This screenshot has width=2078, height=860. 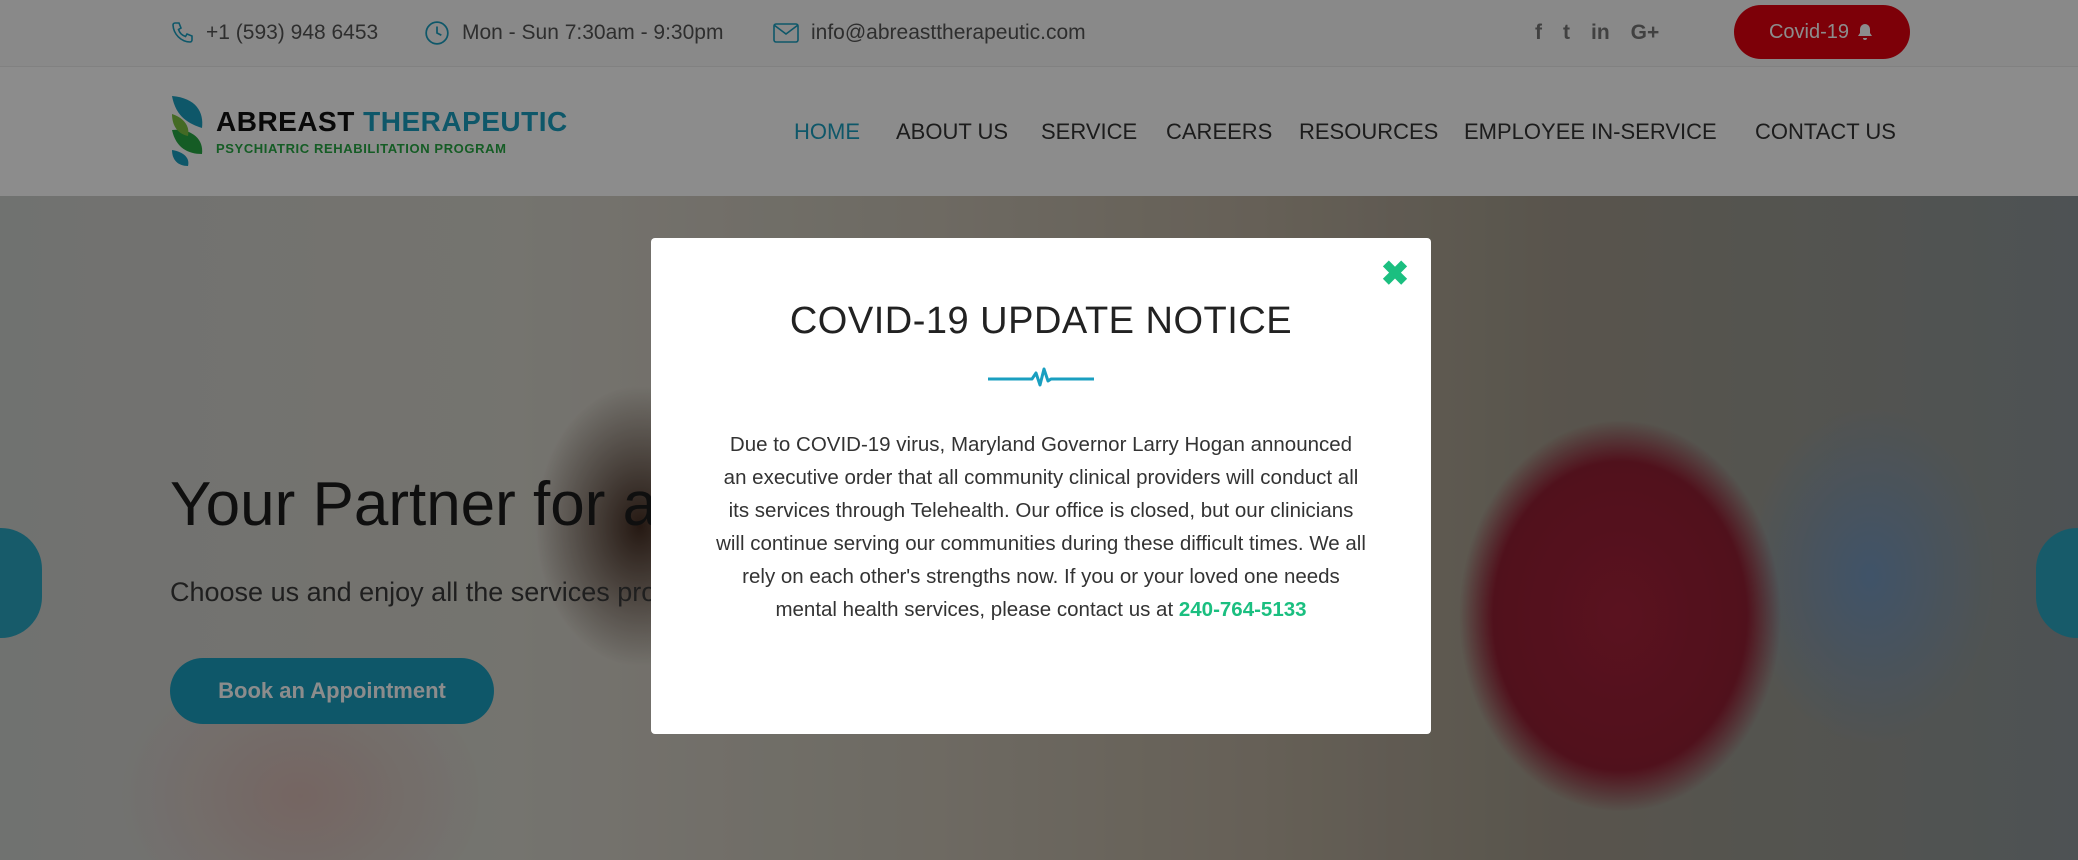 I want to click on close-icon: ✖, so click(x=1395, y=274).